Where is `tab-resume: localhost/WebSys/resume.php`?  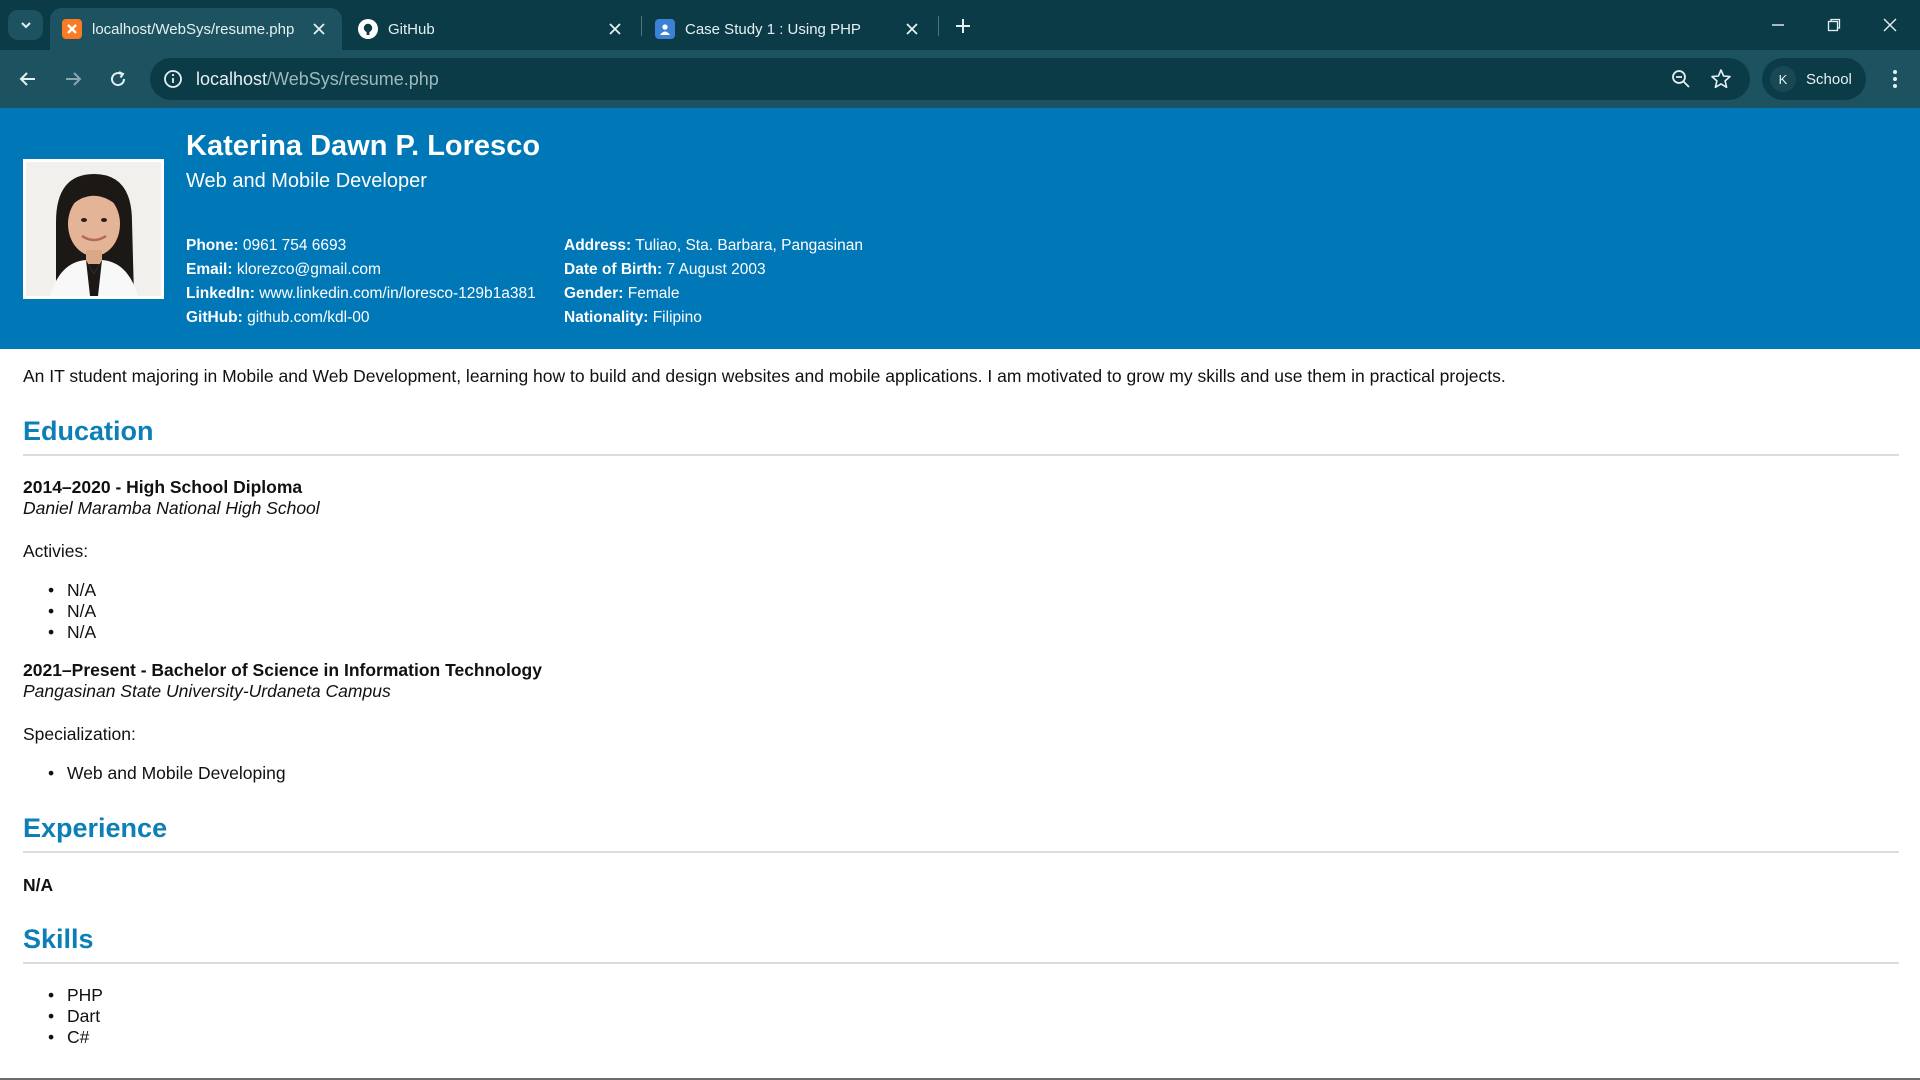 tab-resume: localhost/WebSys/resume.php is located at coordinates (196, 29).